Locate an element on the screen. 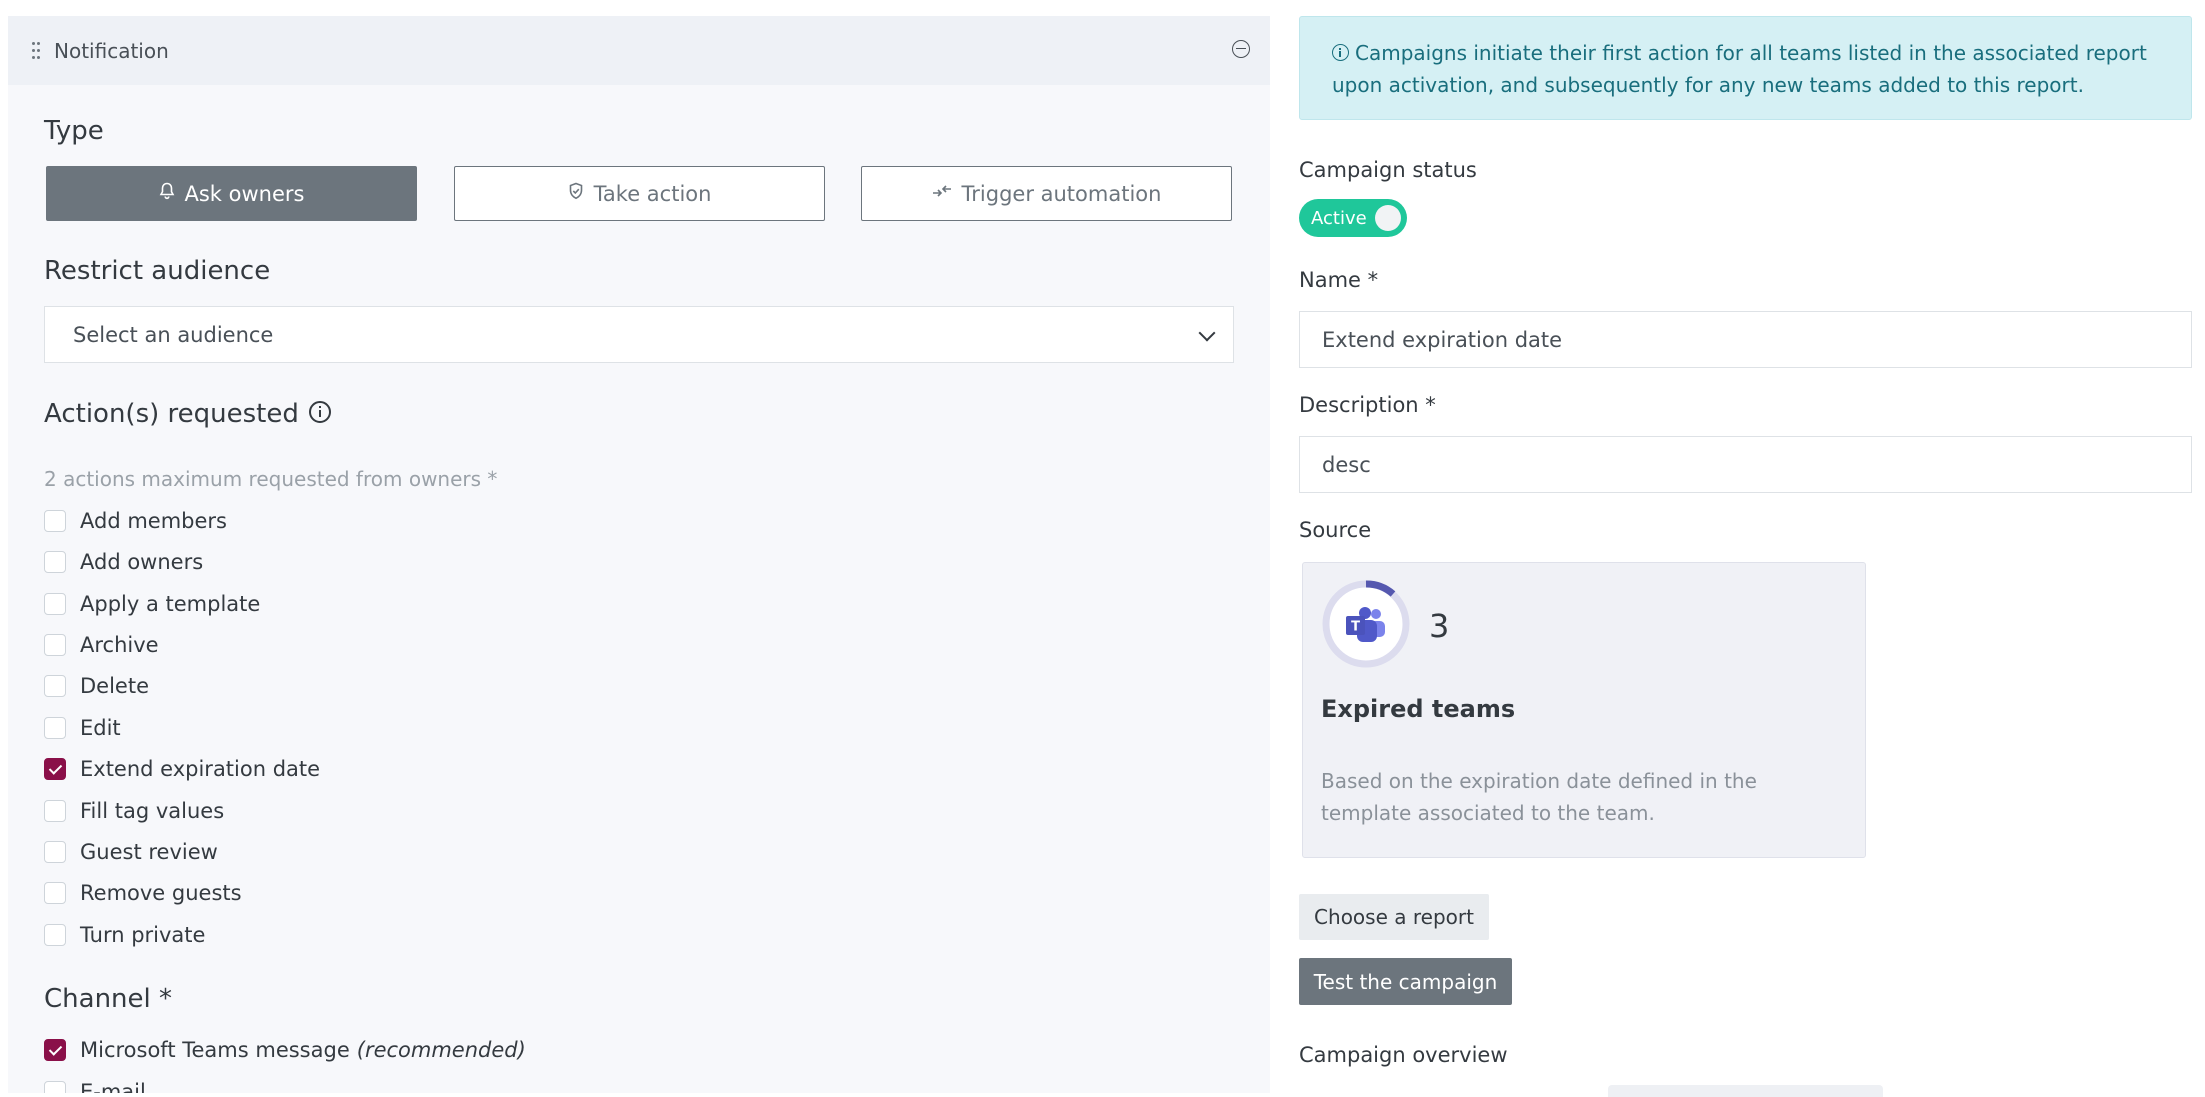  description-input is located at coordinates (1745, 464).